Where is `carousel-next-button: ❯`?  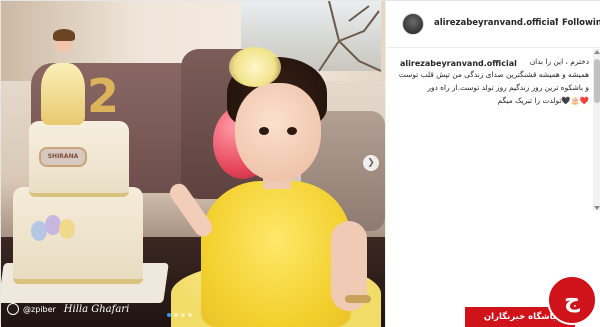
carousel-next-button: ❯ is located at coordinates (371, 163).